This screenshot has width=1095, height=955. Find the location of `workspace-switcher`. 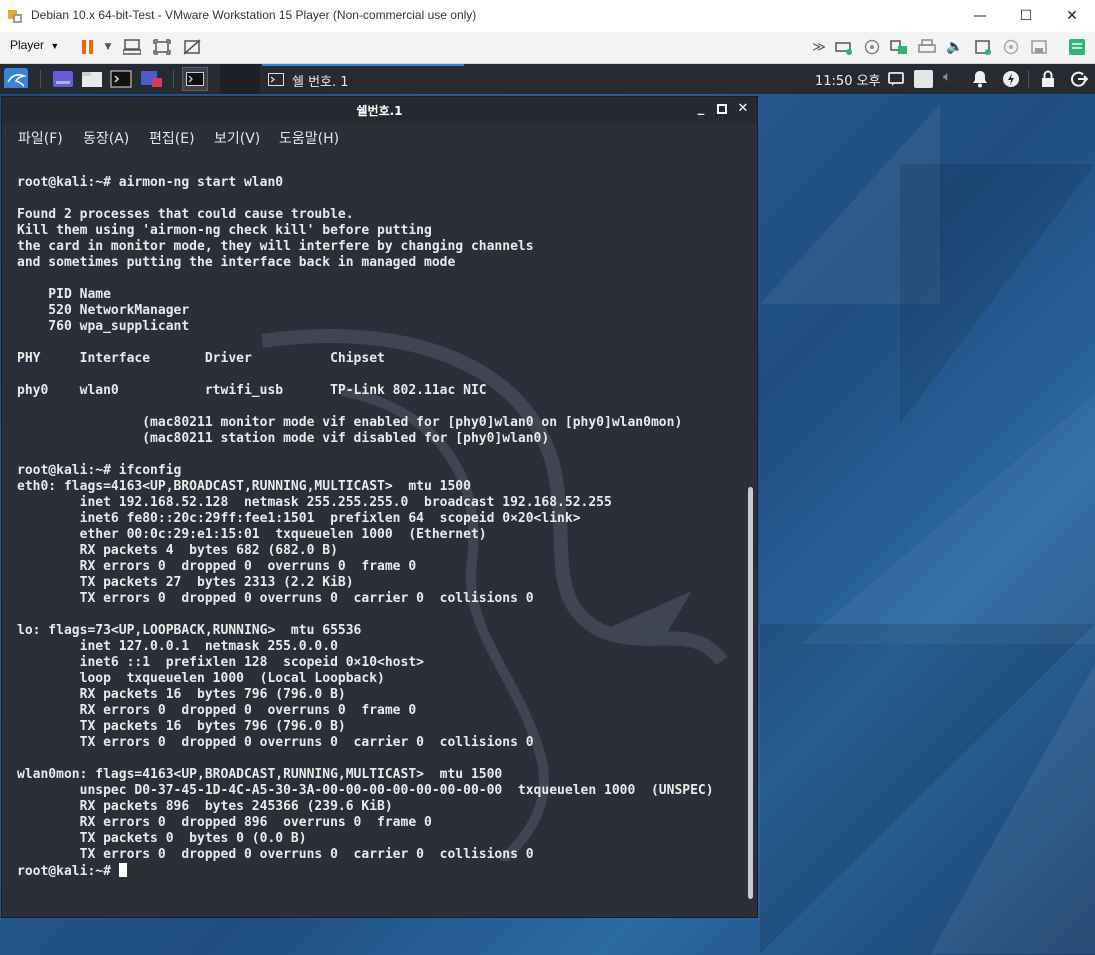

workspace-switcher is located at coordinates (240, 79).